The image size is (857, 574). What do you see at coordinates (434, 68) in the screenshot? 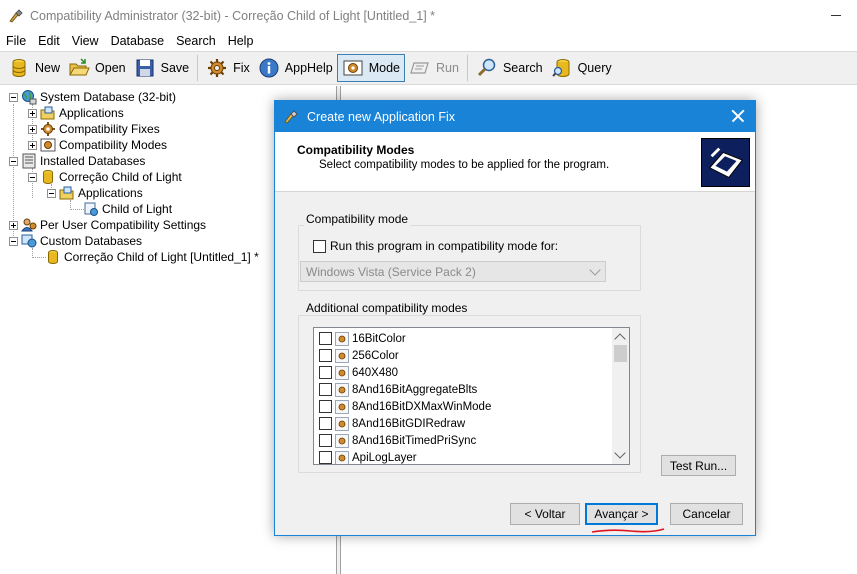
I see `run-button: Run` at bounding box center [434, 68].